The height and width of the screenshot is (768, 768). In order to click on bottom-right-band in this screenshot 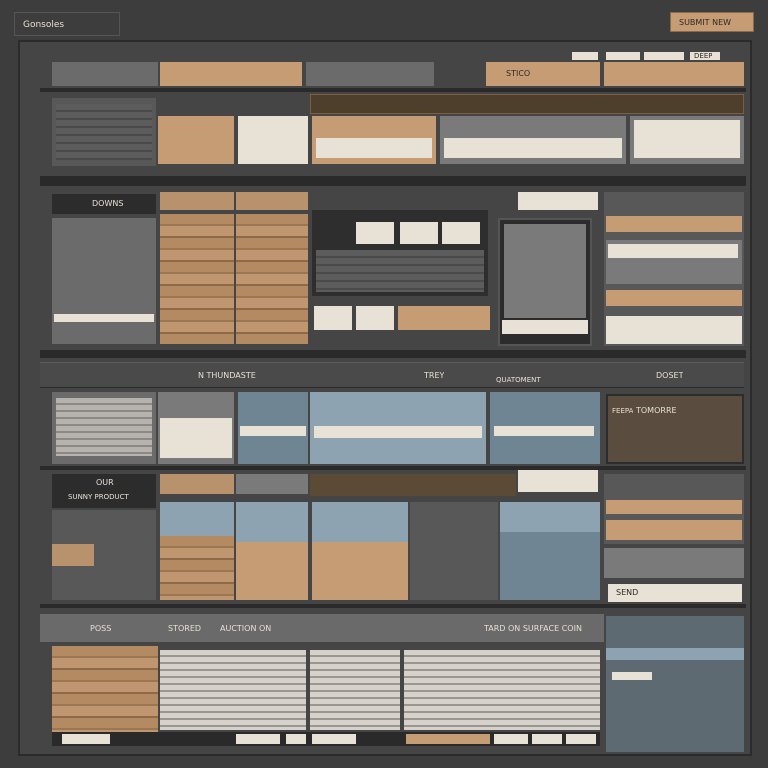, I will do `click(675, 654)`.